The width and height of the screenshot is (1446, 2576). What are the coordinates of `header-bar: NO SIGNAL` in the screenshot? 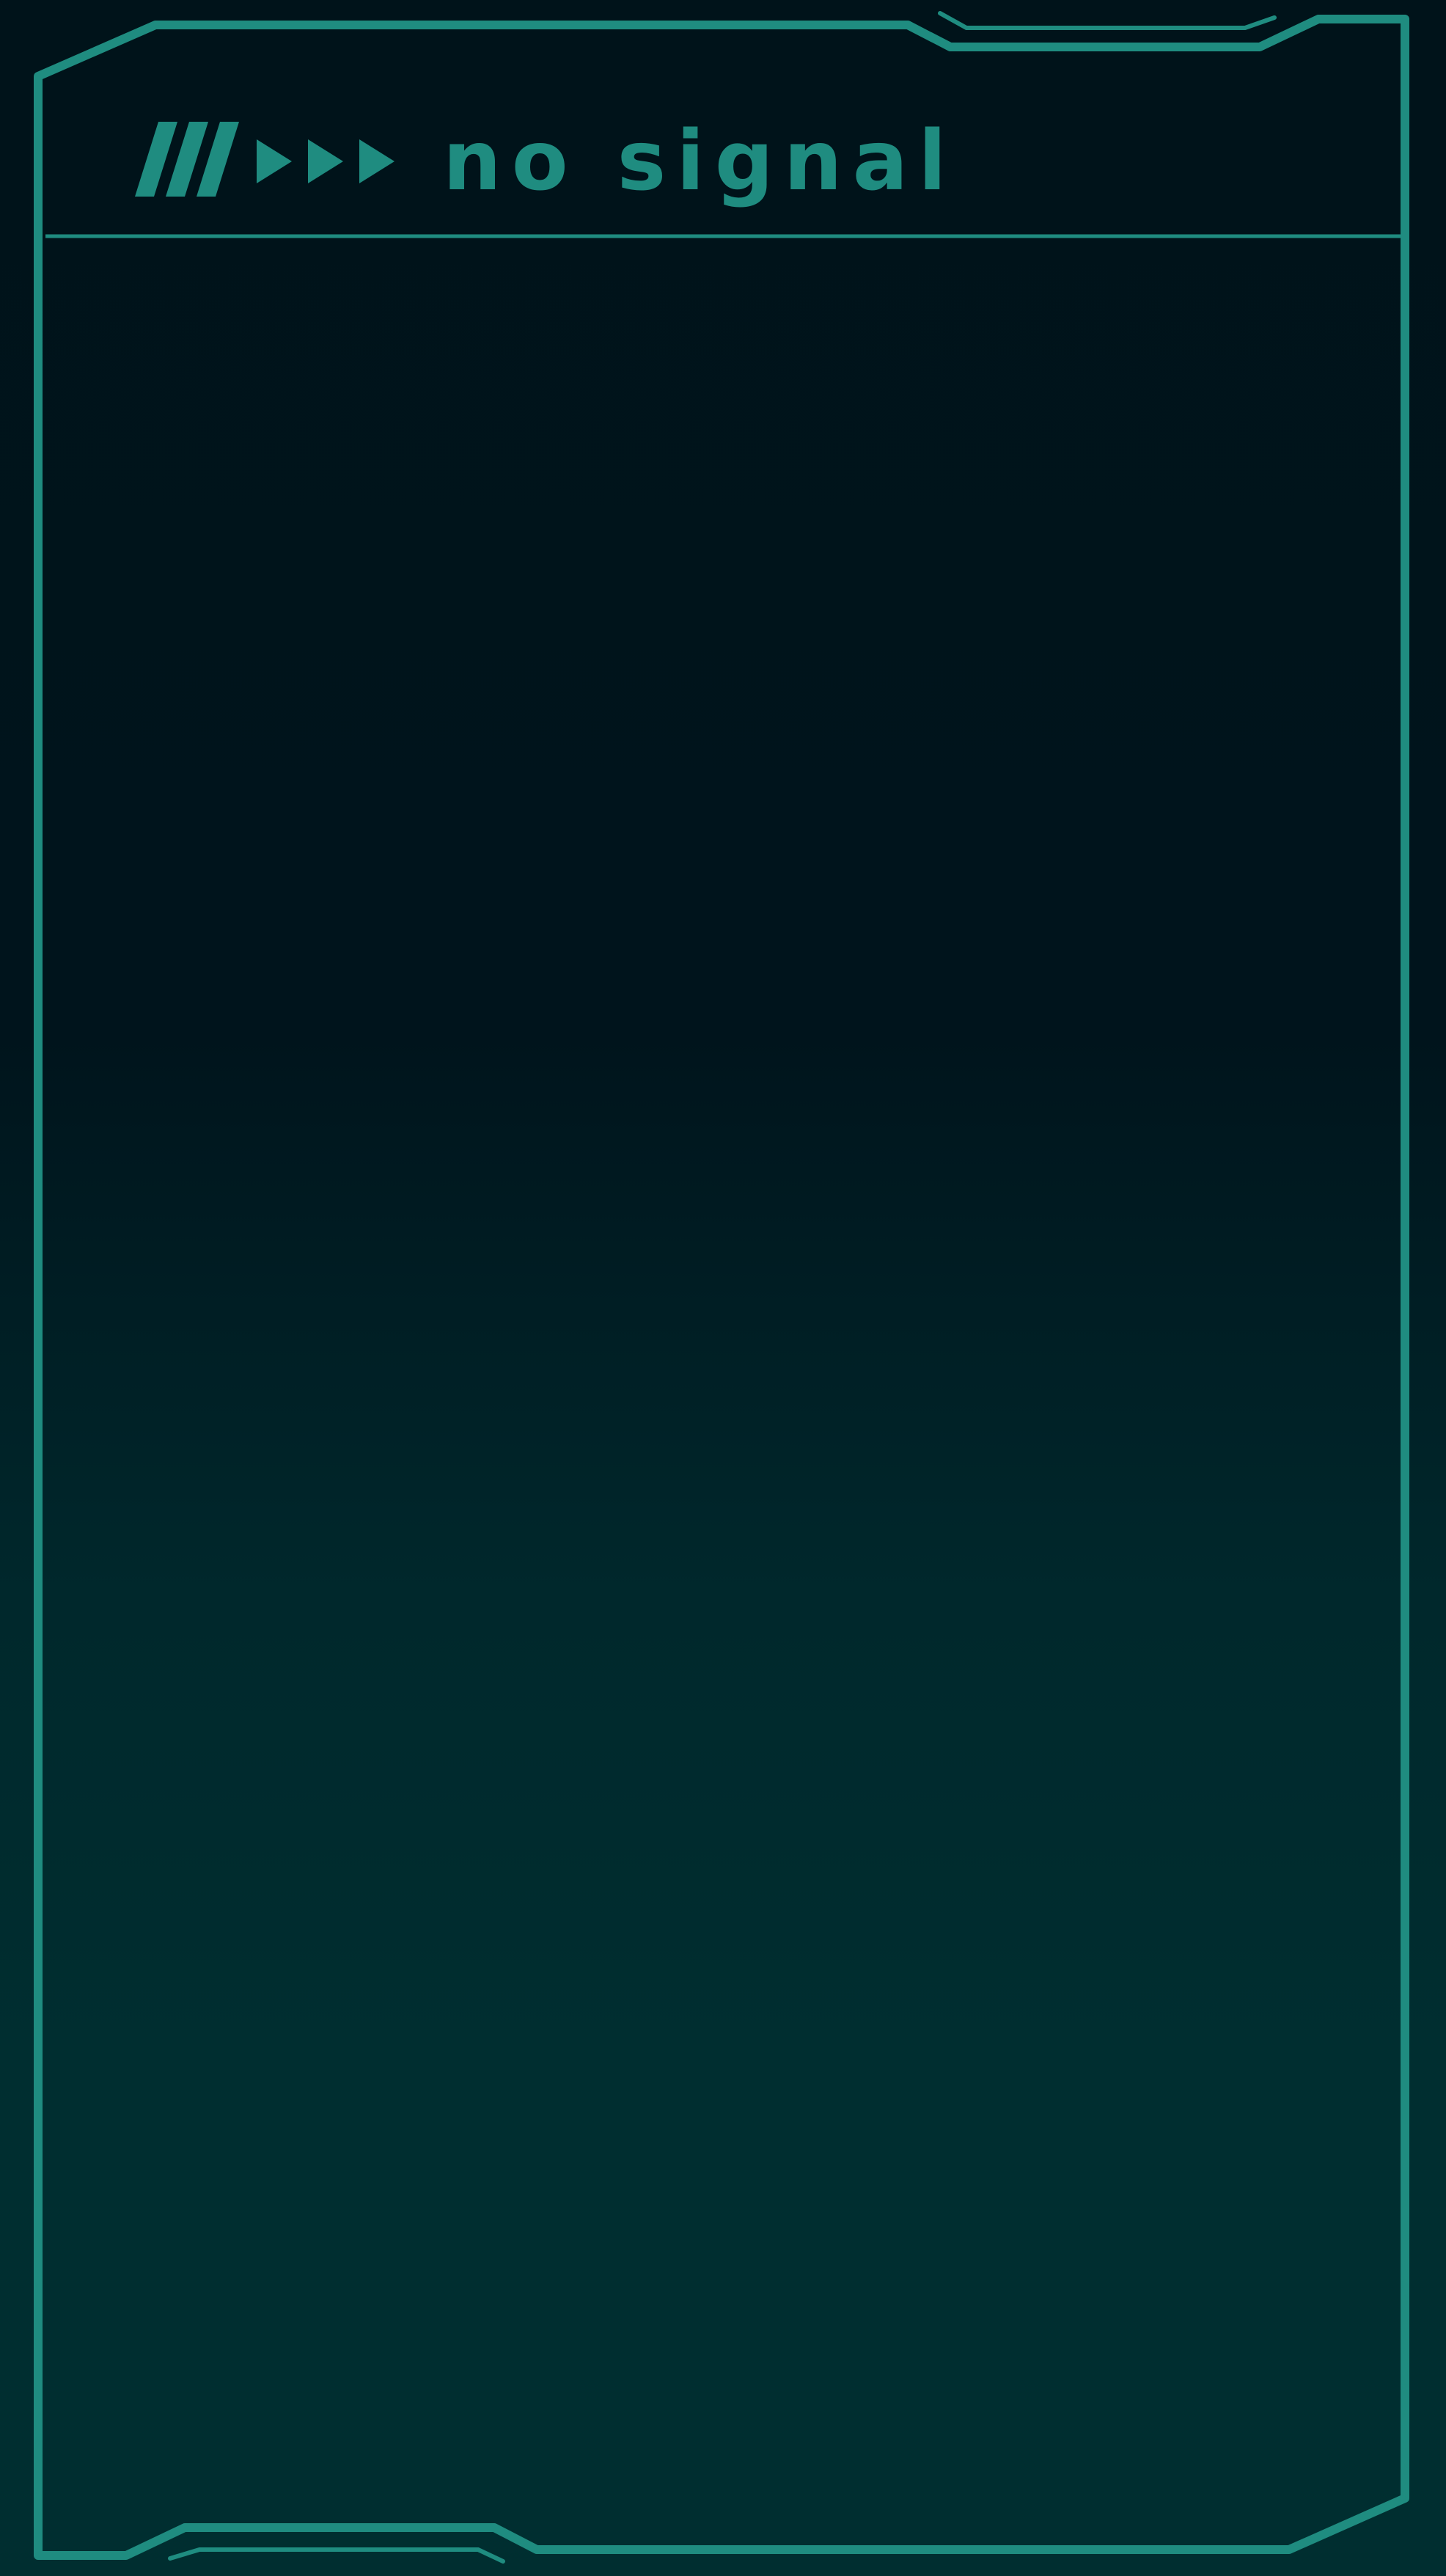 It's located at (544, 161).